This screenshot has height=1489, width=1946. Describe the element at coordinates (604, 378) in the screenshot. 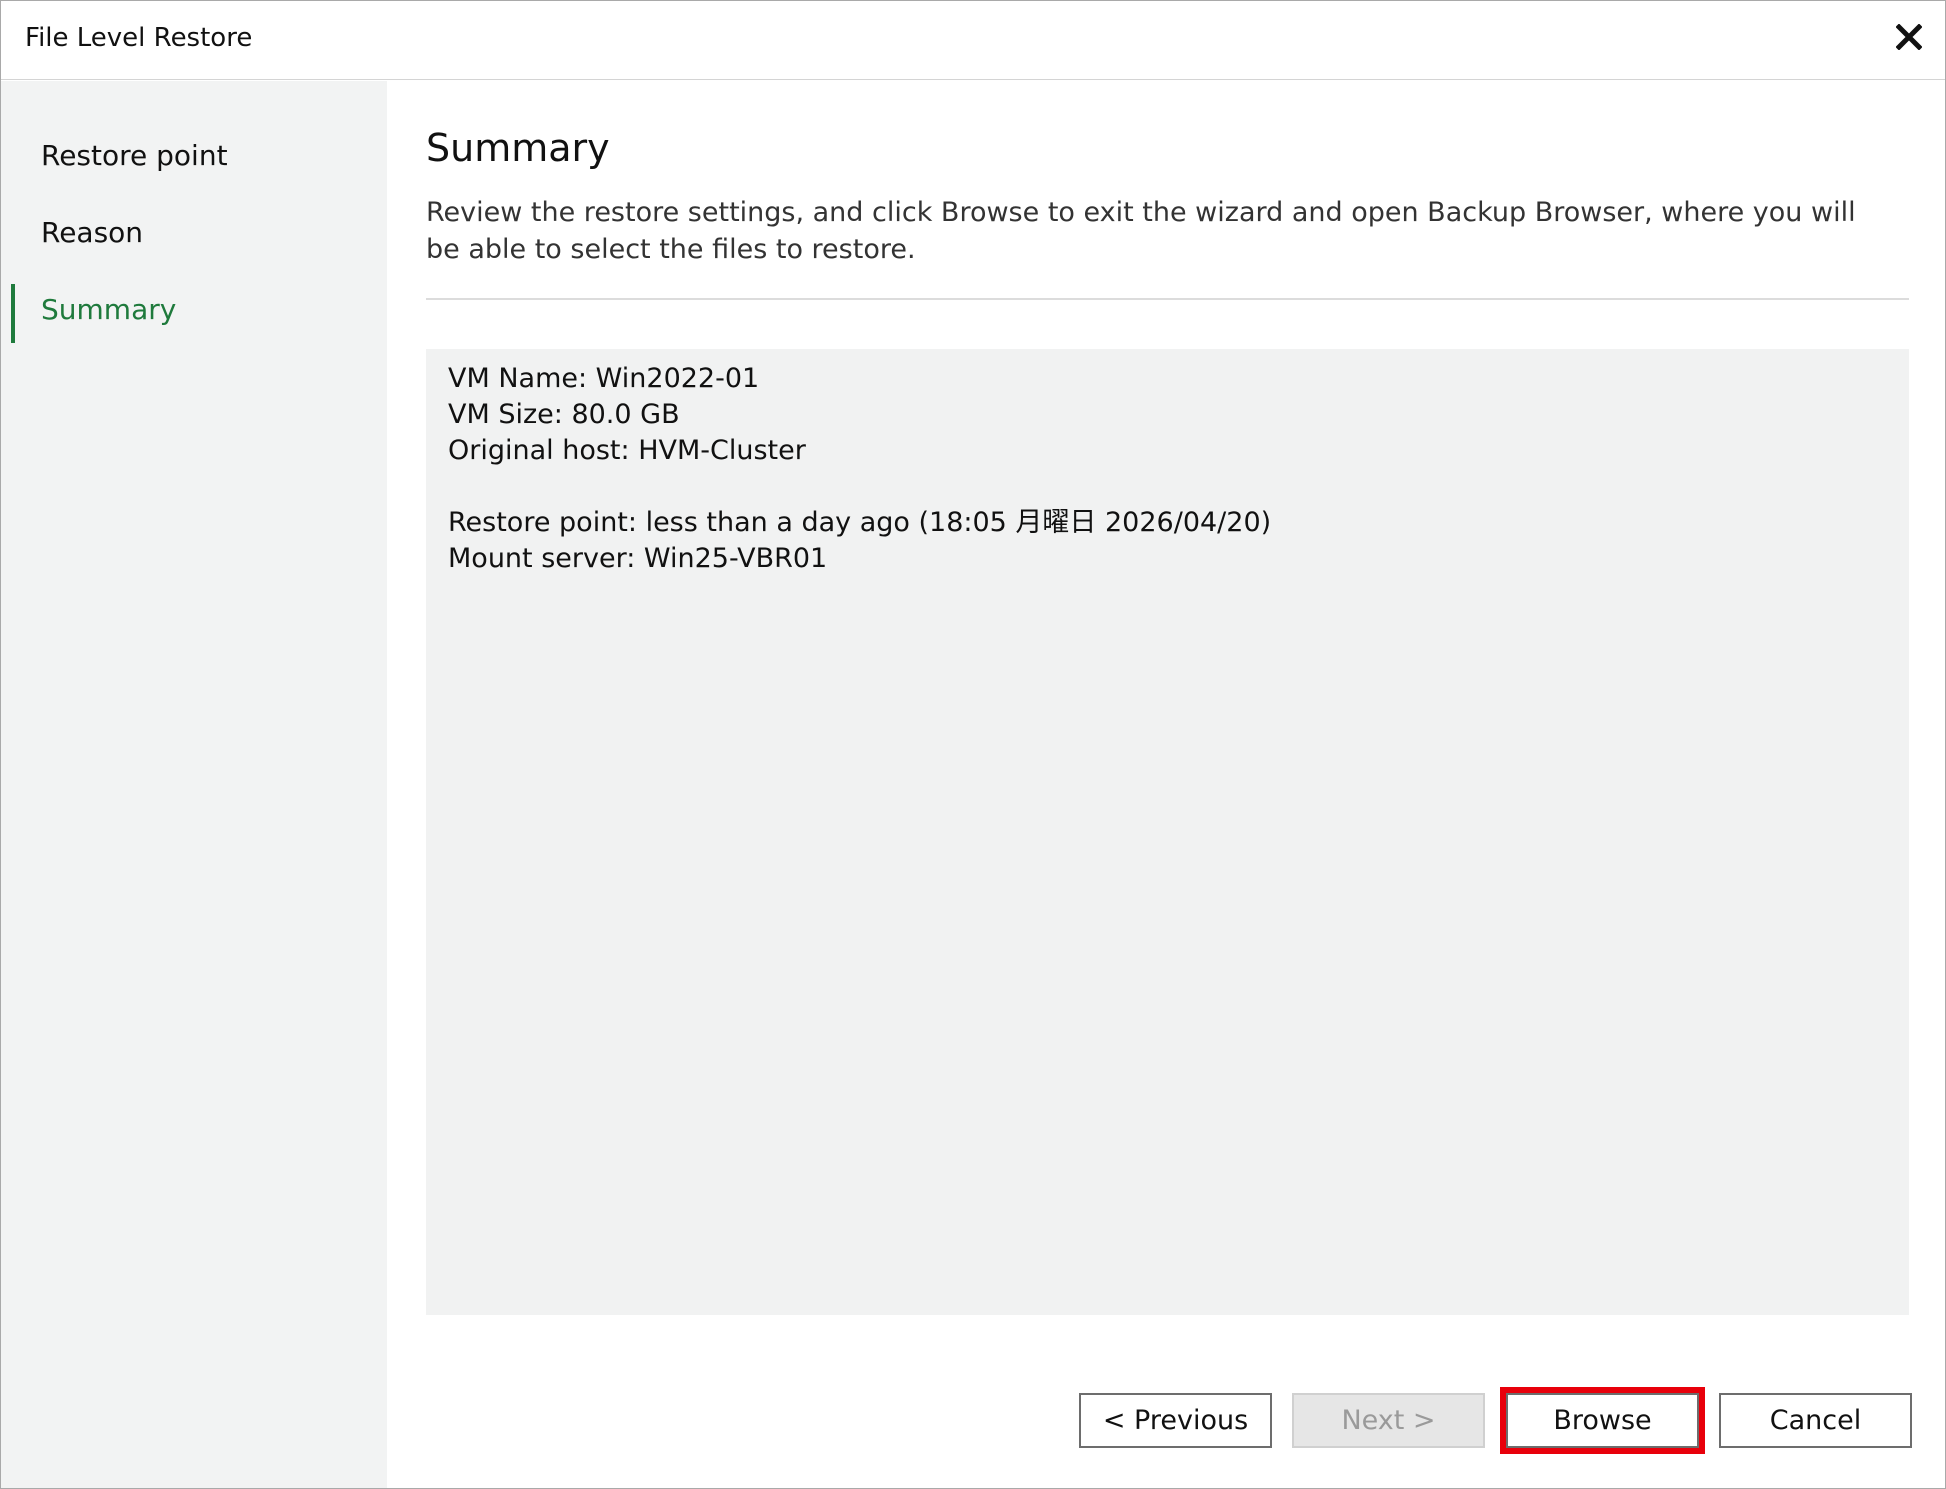

I see `summary-line-vm-name: VM Name: Win2022-01` at that location.